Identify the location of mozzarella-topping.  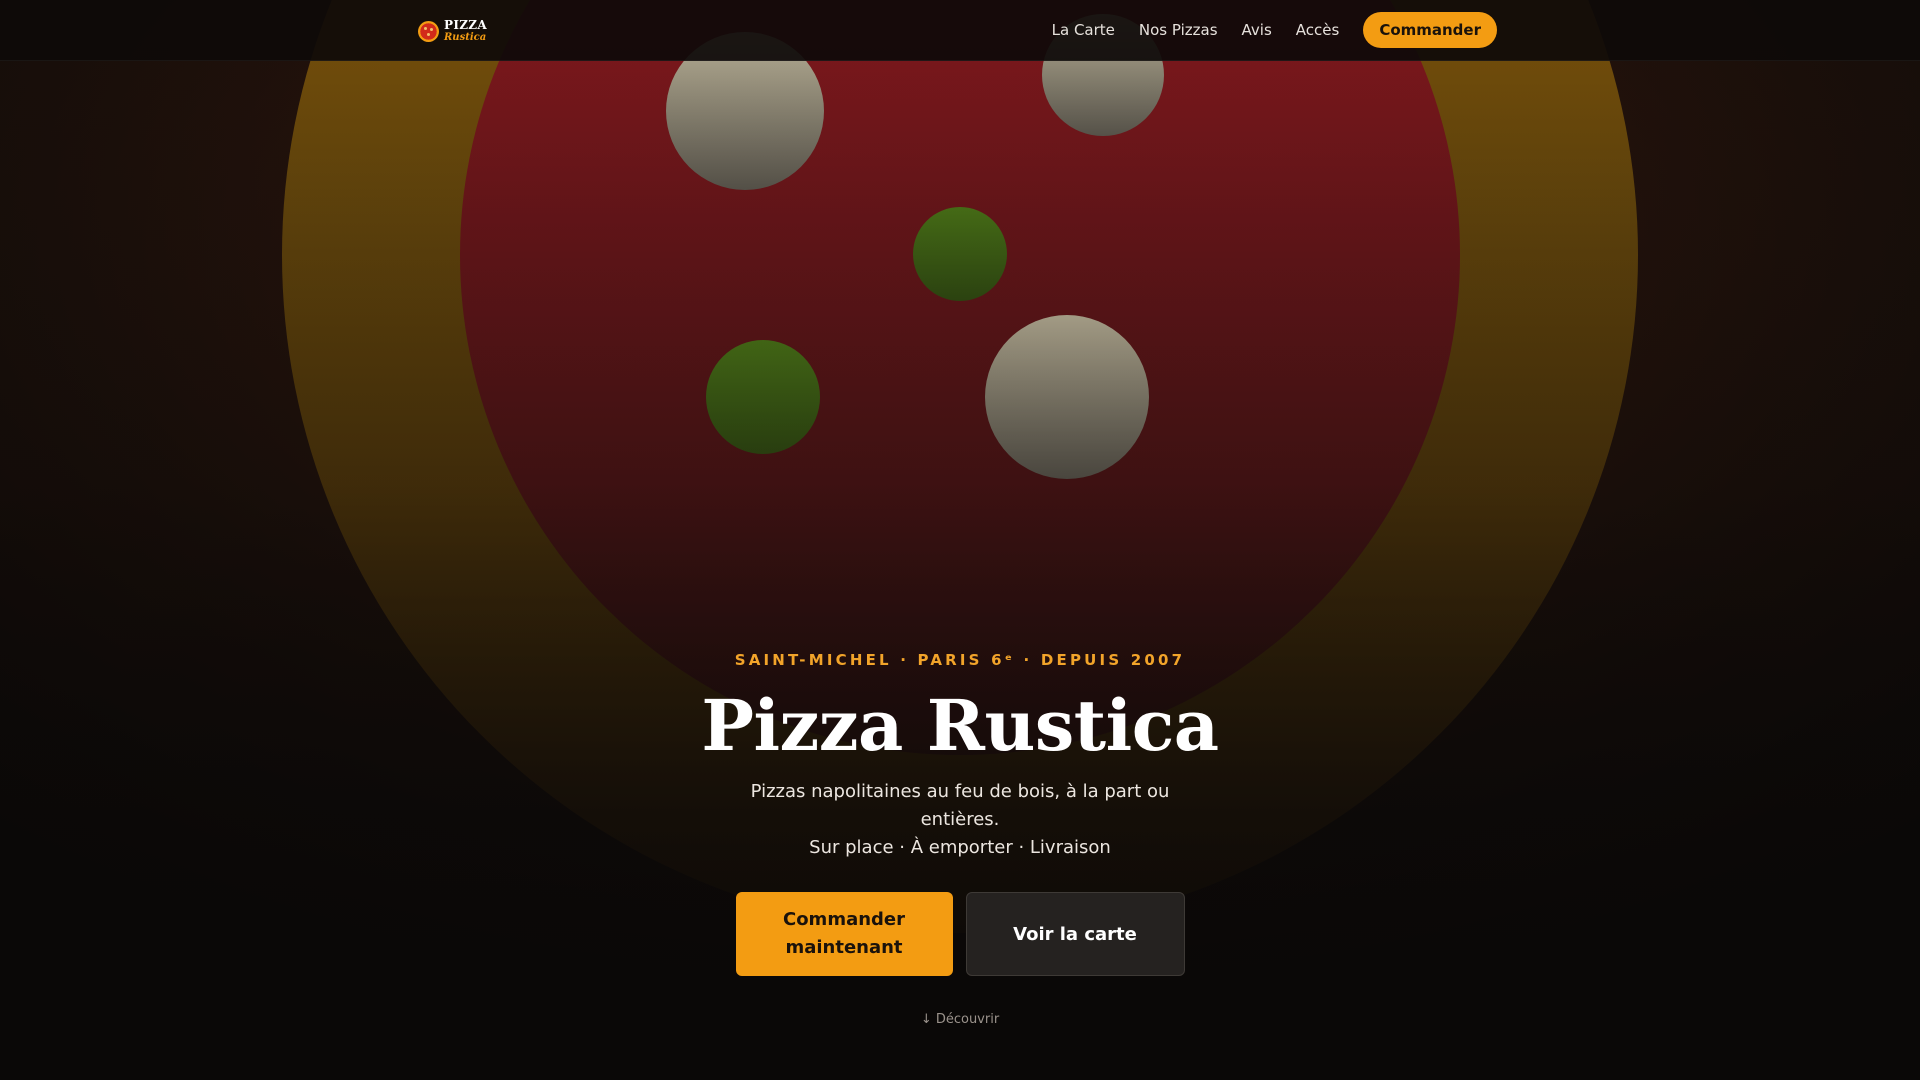
(1067, 397).